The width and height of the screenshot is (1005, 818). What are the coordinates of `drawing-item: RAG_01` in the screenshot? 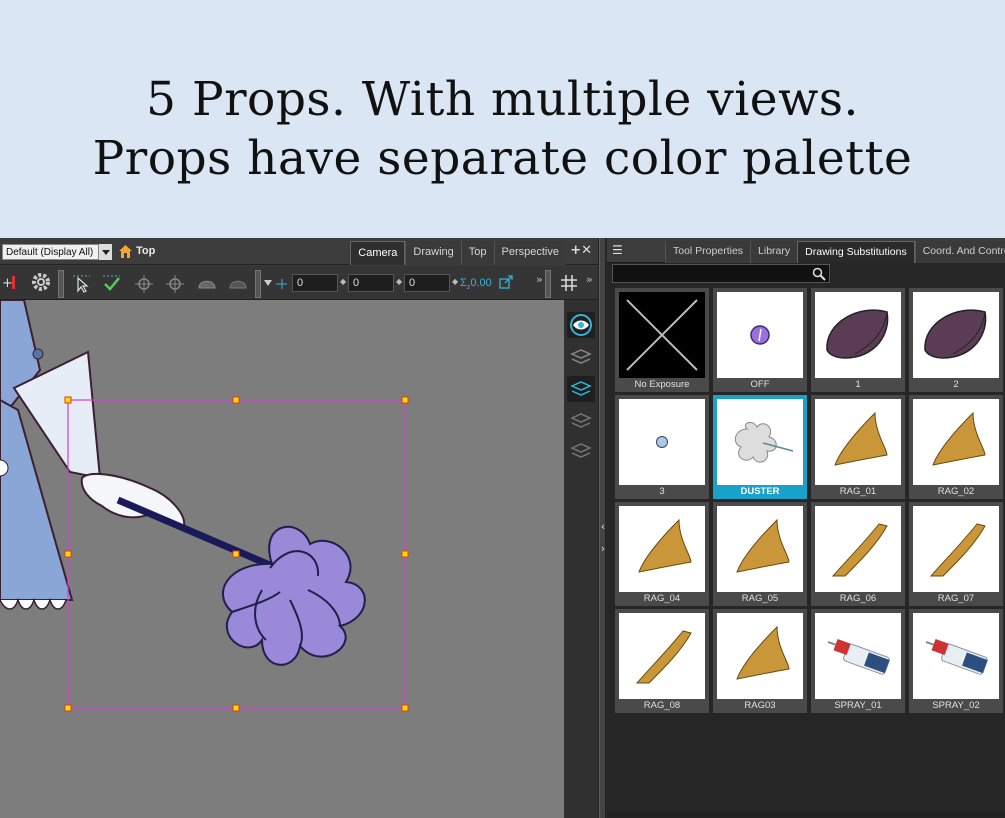 It's located at (858, 447).